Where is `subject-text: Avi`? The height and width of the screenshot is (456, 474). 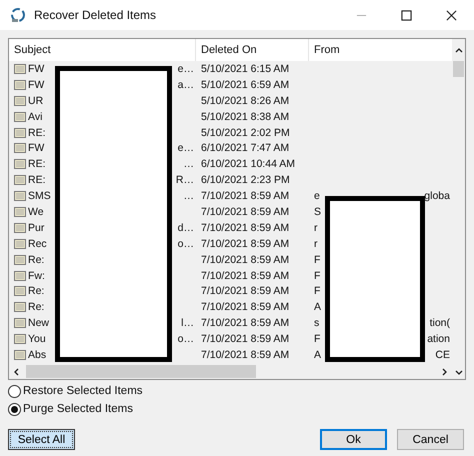 subject-text: Avi is located at coordinates (35, 116).